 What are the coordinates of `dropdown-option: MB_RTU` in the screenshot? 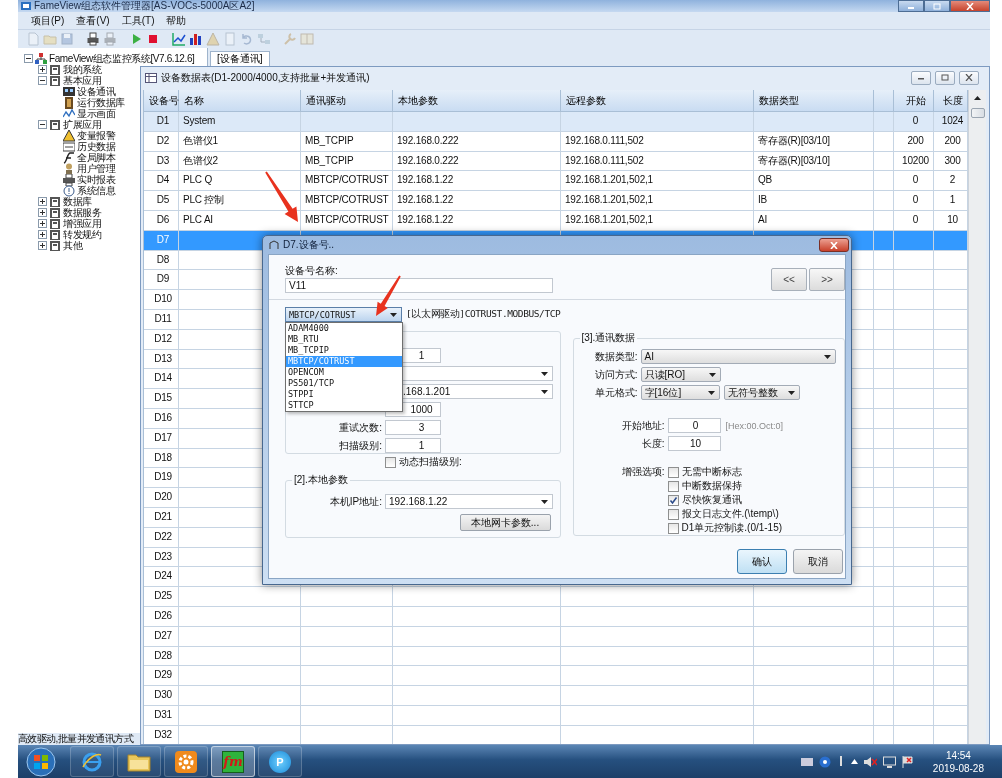 It's located at (344, 339).